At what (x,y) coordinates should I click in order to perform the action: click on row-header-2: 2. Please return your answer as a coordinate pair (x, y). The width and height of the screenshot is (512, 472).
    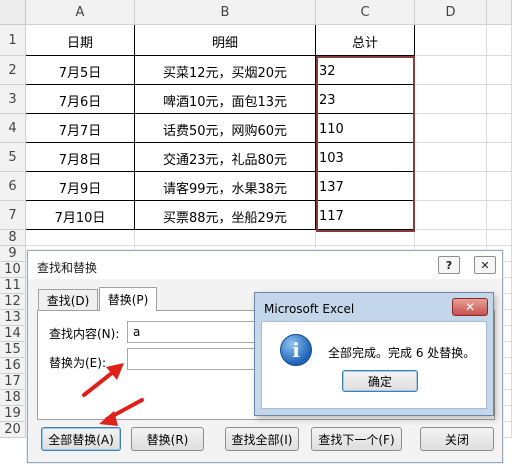
    Looking at the image, I should click on (13, 70).